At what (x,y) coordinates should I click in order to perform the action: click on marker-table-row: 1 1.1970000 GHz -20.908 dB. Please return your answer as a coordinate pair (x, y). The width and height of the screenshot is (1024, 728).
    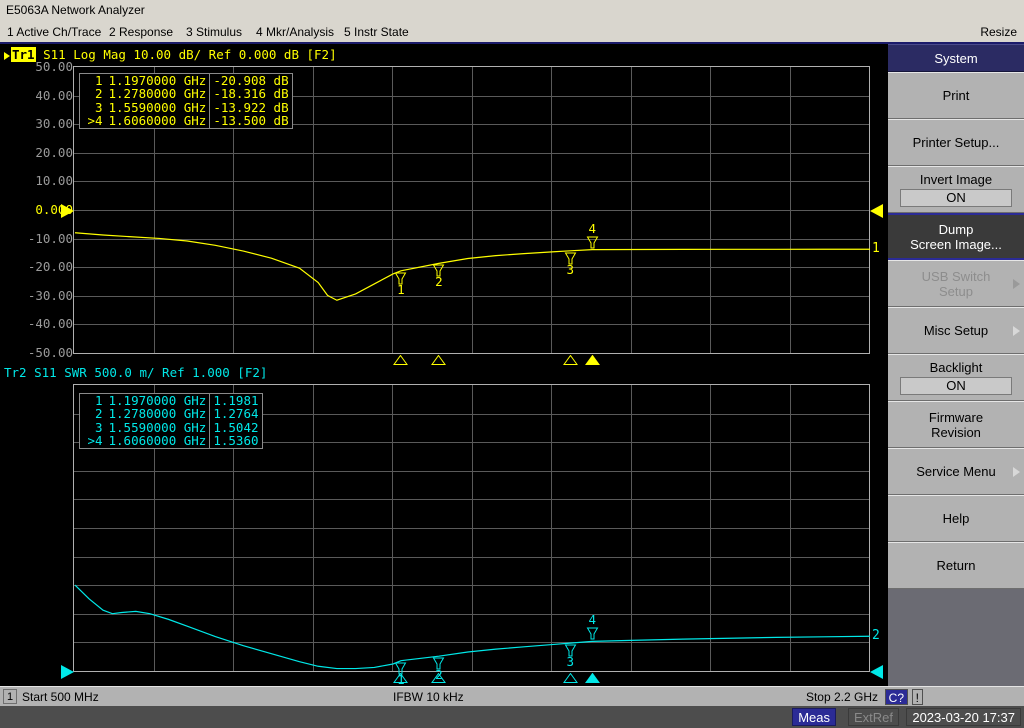
    Looking at the image, I should click on (186, 80).